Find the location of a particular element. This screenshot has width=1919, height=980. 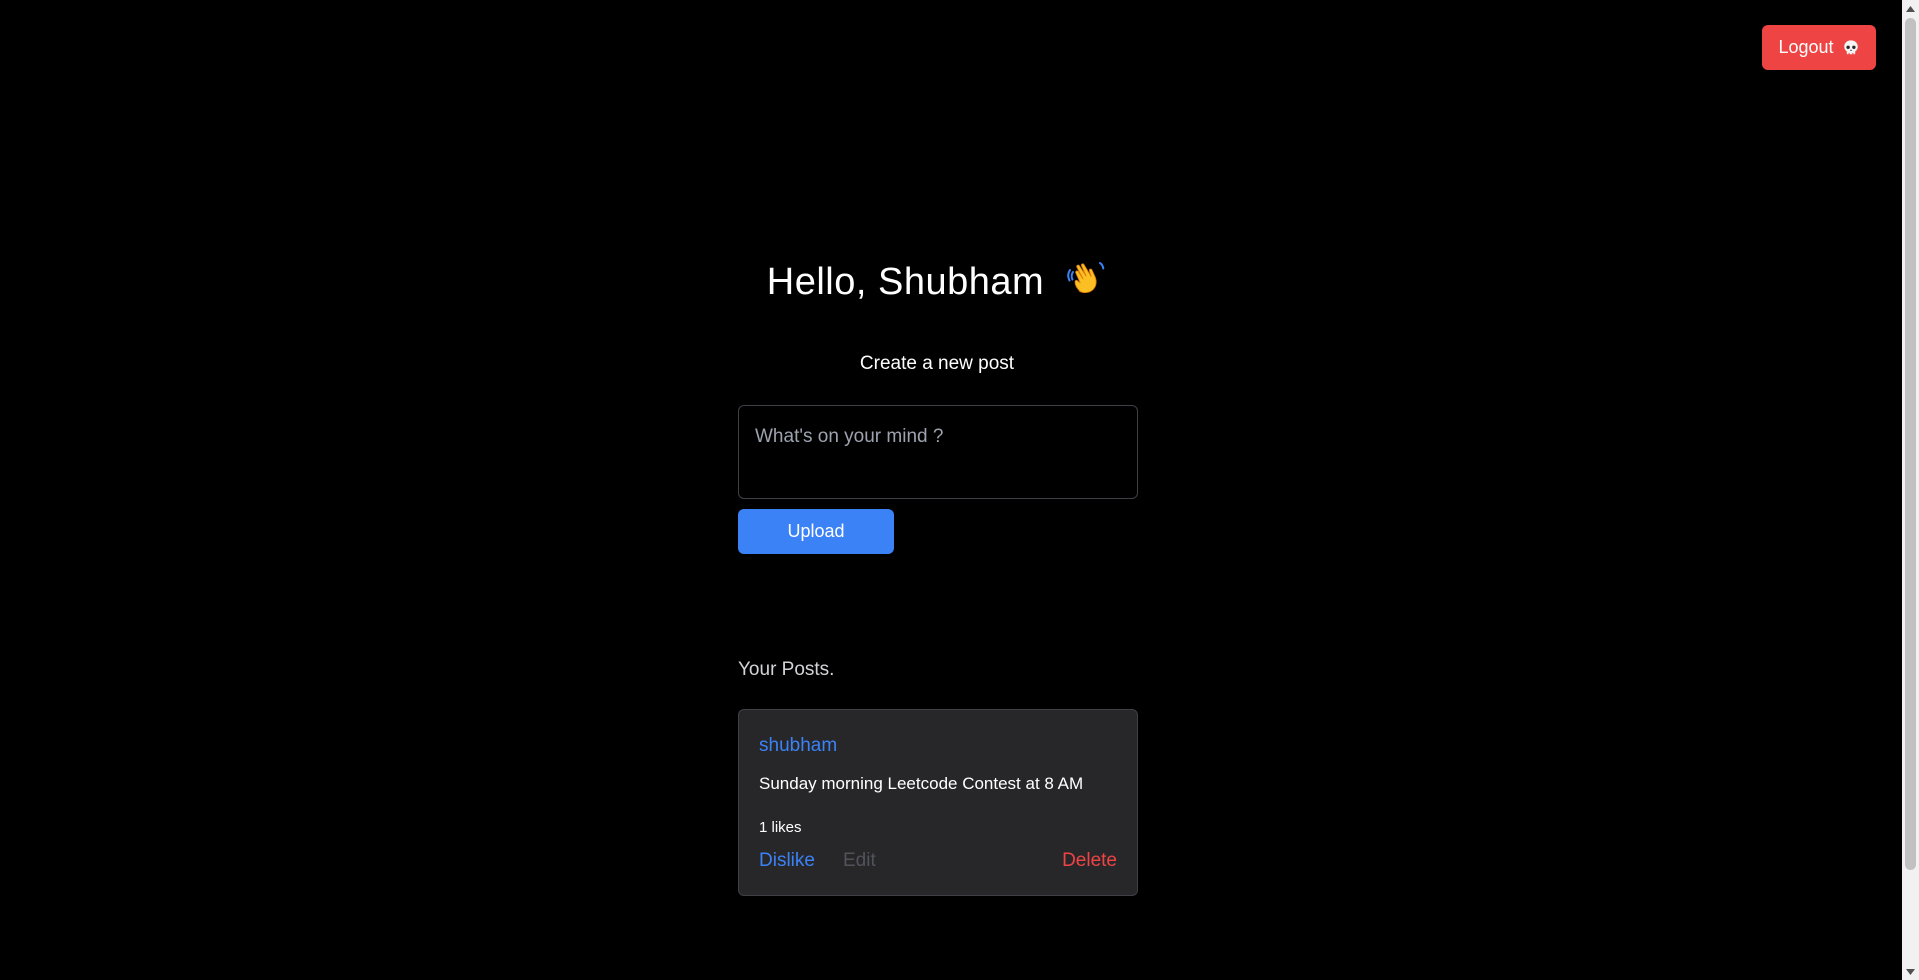

scrollbar-thumb is located at coordinates (1910, 444).